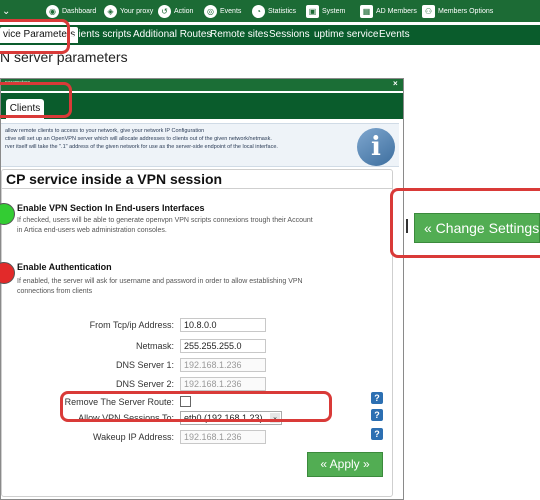  What do you see at coordinates (7, 273) in the screenshot?
I see `status-red-icon` at bounding box center [7, 273].